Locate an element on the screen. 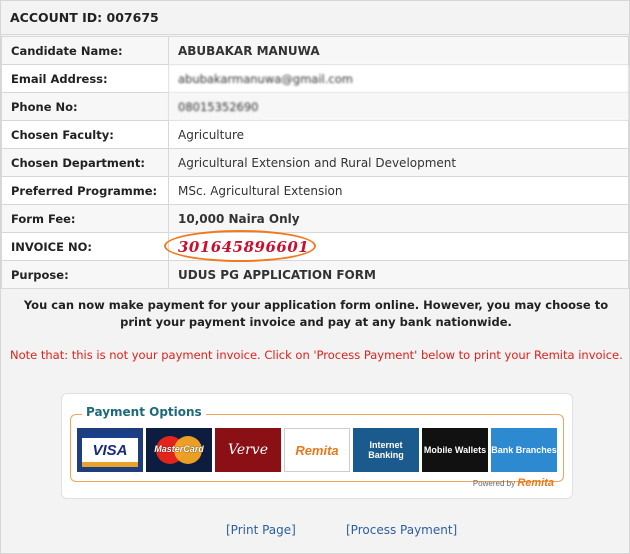 The image size is (630, 554). mastercard-logo: MasterCard is located at coordinates (179, 450).